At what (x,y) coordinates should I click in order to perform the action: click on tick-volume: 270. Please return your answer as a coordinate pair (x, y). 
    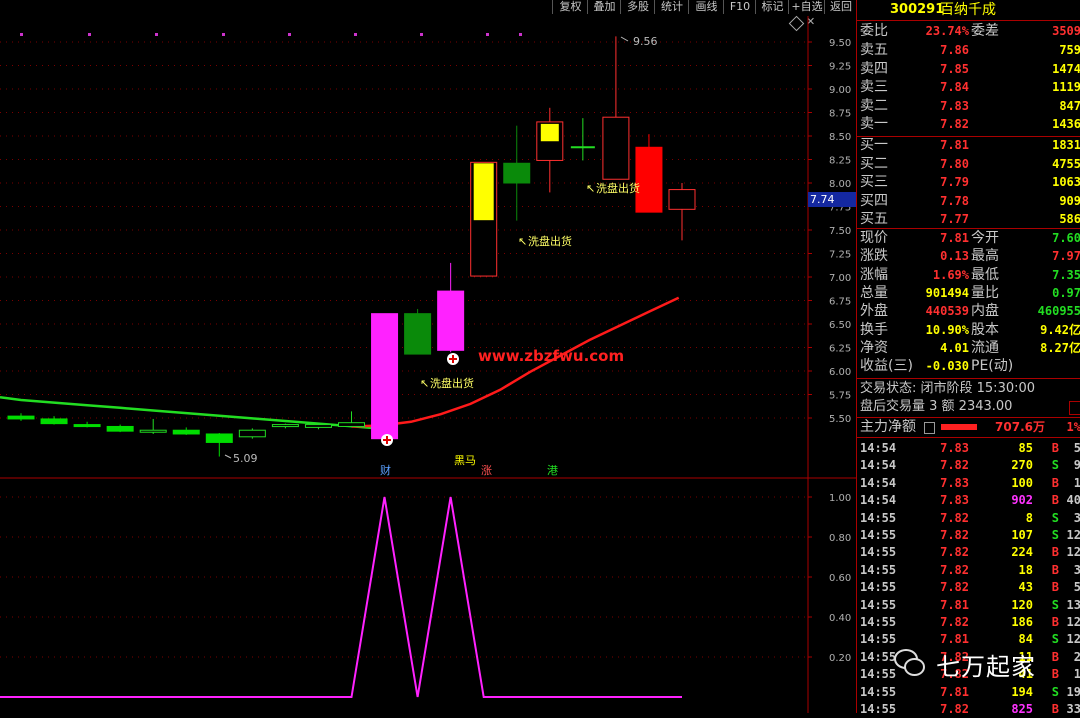
    Looking at the image, I should click on (1022, 465).